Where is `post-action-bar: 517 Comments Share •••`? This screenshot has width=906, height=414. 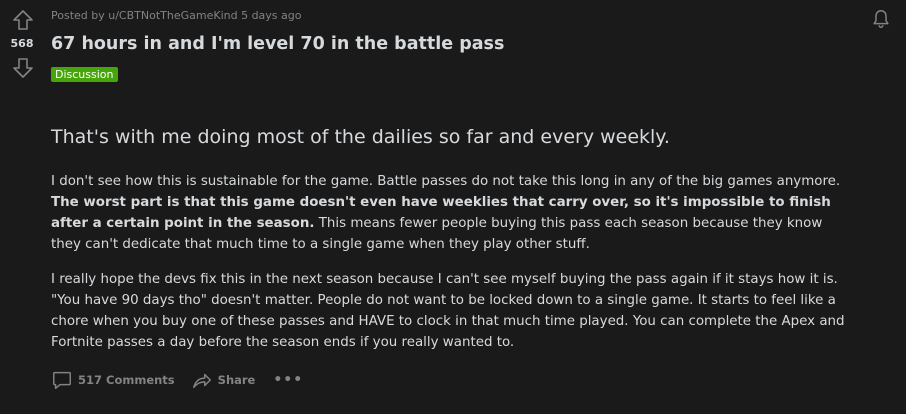
post-action-bar: 517 Comments Share ••• is located at coordinates (177, 380).